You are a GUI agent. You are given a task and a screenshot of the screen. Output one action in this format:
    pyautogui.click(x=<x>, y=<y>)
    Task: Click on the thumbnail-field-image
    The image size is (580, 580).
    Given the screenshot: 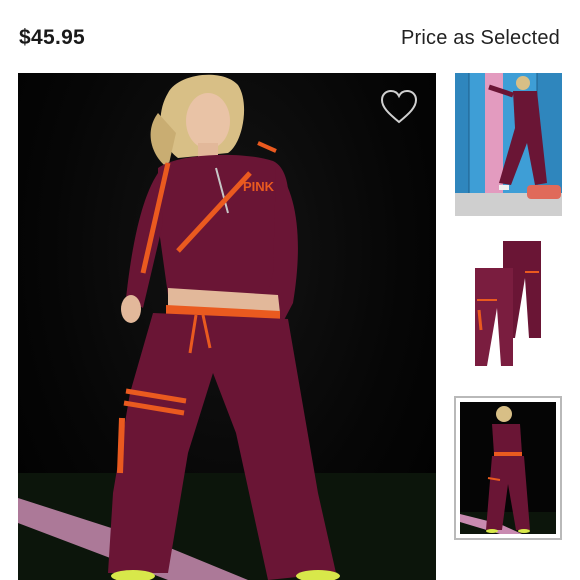 What is the action you would take?
    pyautogui.click(x=508, y=468)
    